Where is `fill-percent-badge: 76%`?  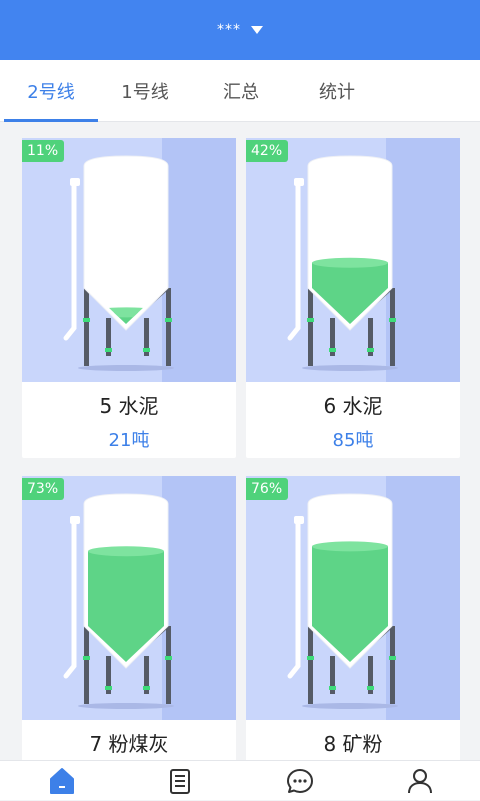 fill-percent-badge: 76% is located at coordinates (267, 489).